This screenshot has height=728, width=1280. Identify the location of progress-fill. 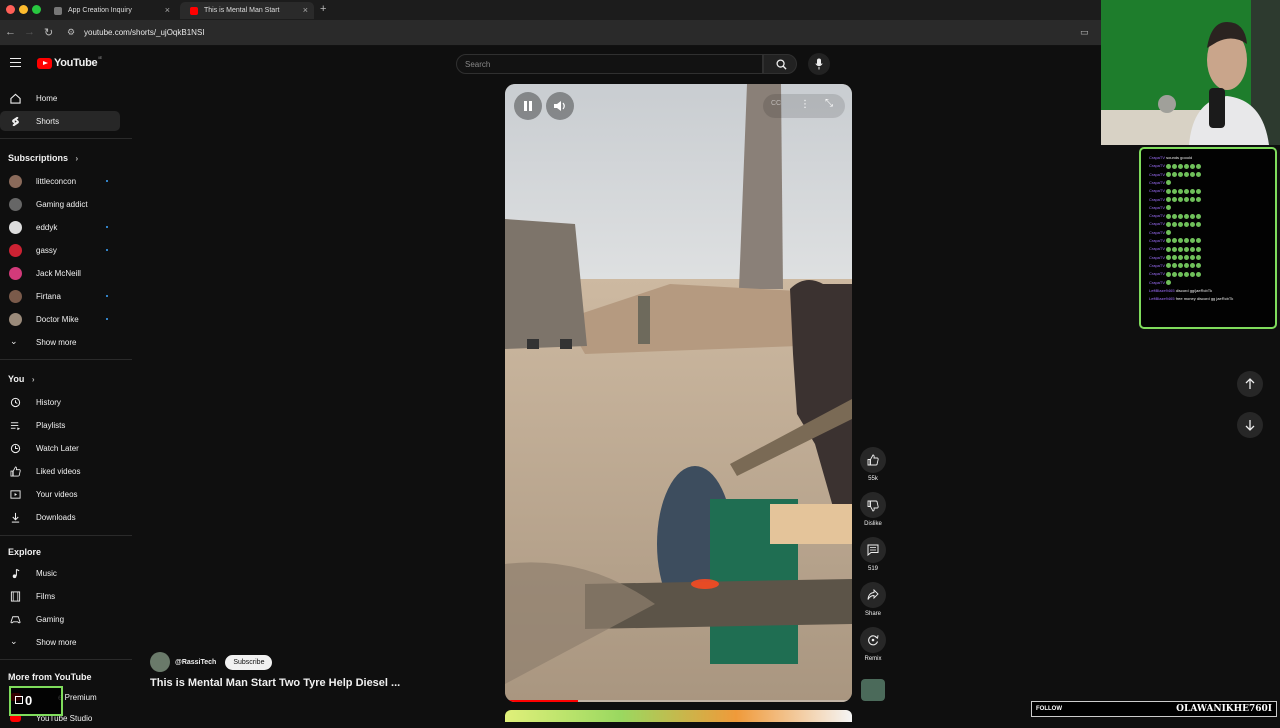
(541, 701).